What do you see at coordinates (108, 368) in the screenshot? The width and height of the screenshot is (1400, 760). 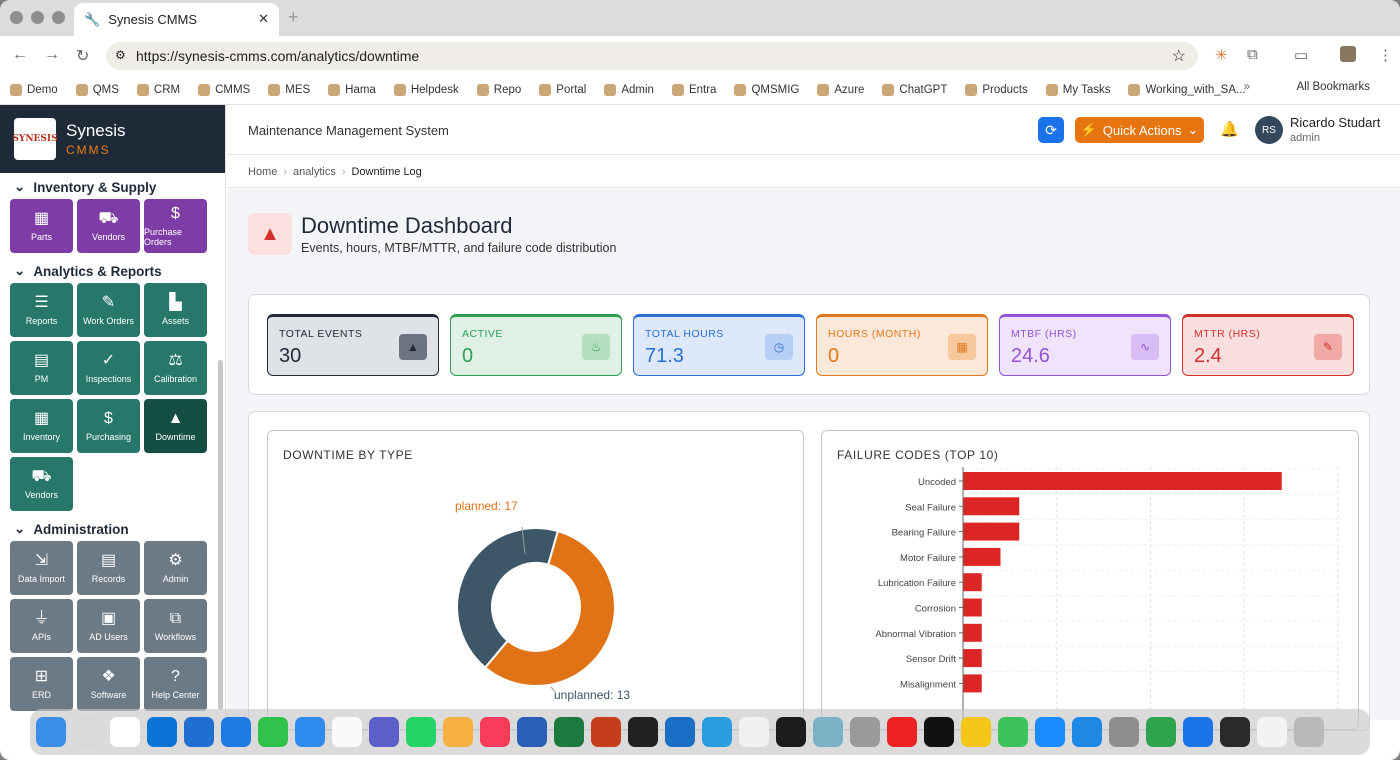 I see `sidebar-tile: ✓ Inspections` at bounding box center [108, 368].